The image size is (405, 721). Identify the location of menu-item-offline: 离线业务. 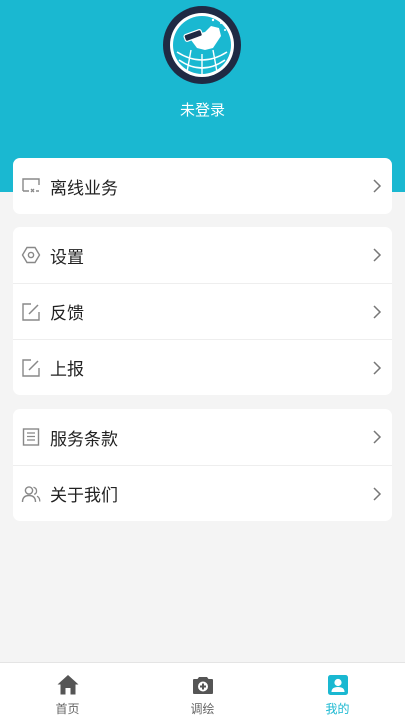
(202, 186).